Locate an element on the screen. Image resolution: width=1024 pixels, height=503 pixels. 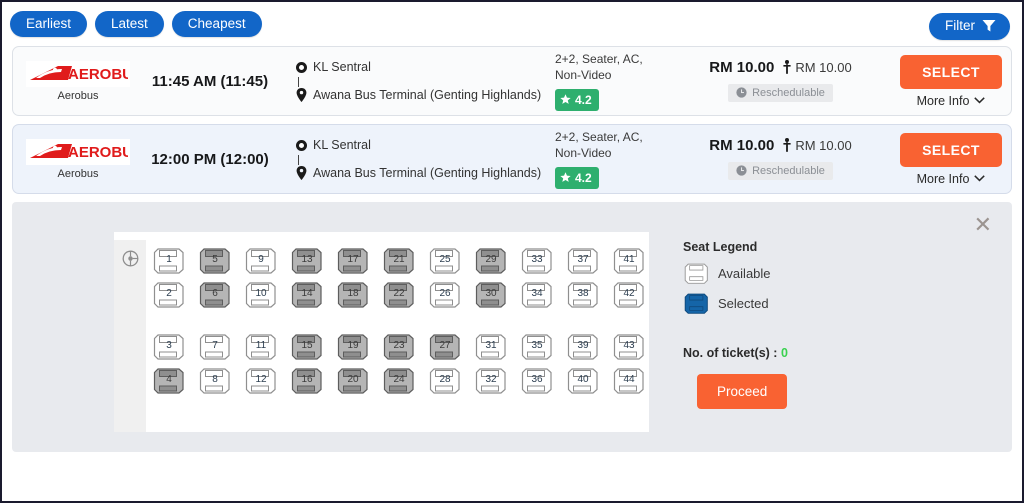
seat-3: 3 is located at coordinates (171, 347).